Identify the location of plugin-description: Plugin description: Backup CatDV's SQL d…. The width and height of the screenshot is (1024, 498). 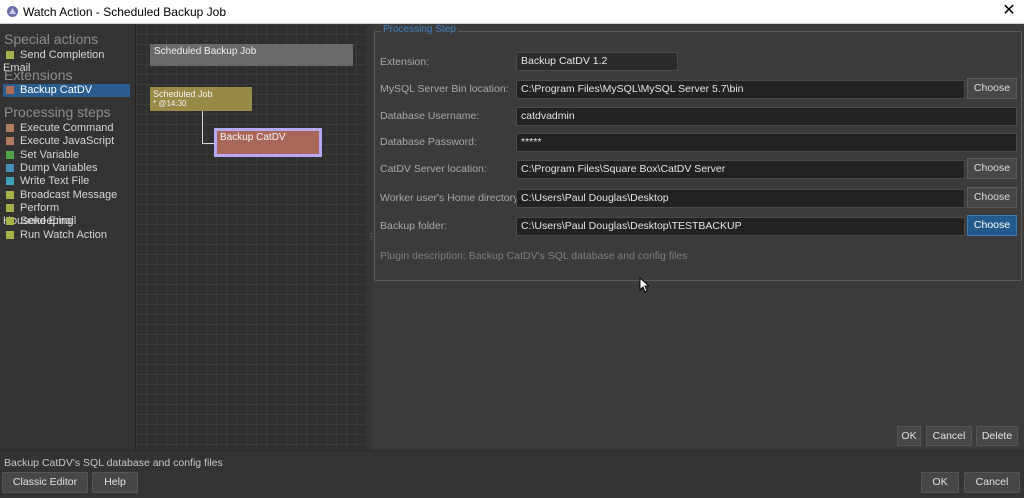
(534, 256).